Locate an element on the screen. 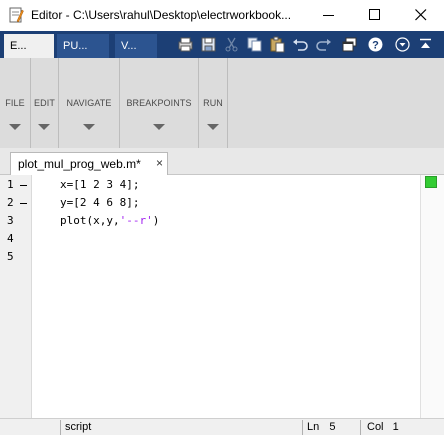 The height and width of the screenshot is (435, 444). run-menu-button: RUN is located at coordinates (213, 103).